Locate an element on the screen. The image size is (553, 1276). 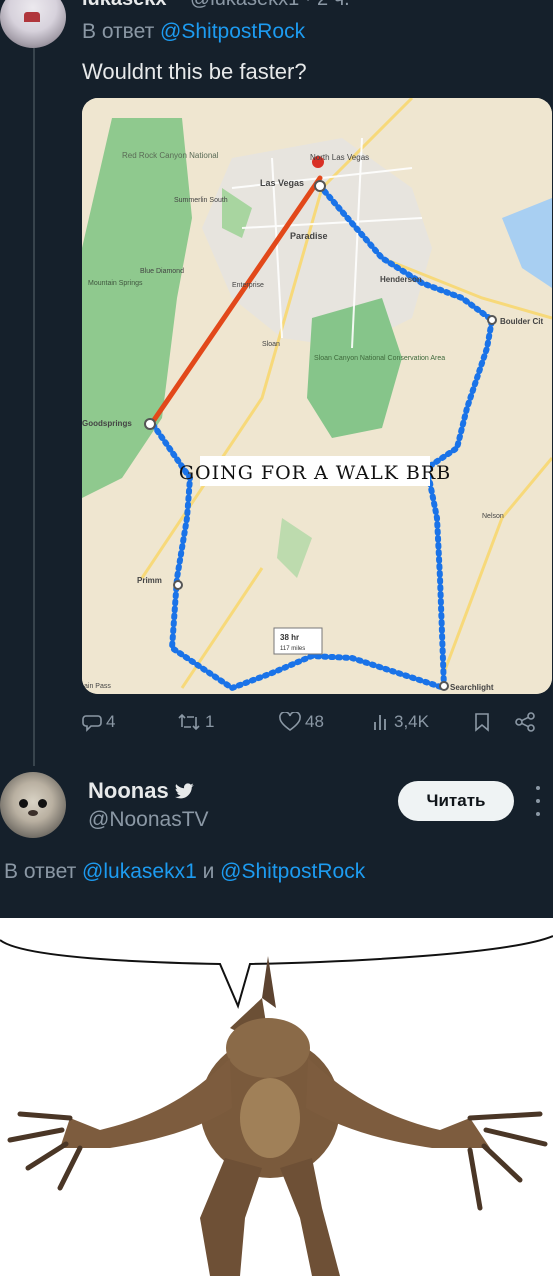
author-name-text: Noonas is located at coordinates (128, 790).